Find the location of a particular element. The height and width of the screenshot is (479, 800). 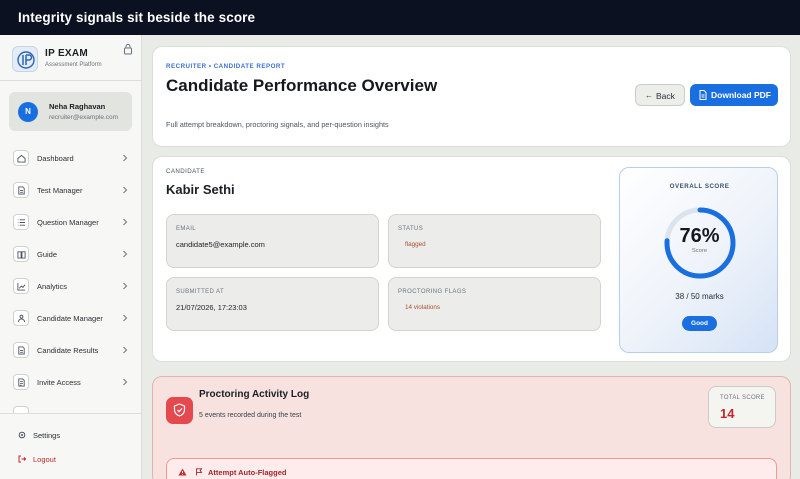

sidebar-item-label: Test Manager is located at coordinates (60, 190).